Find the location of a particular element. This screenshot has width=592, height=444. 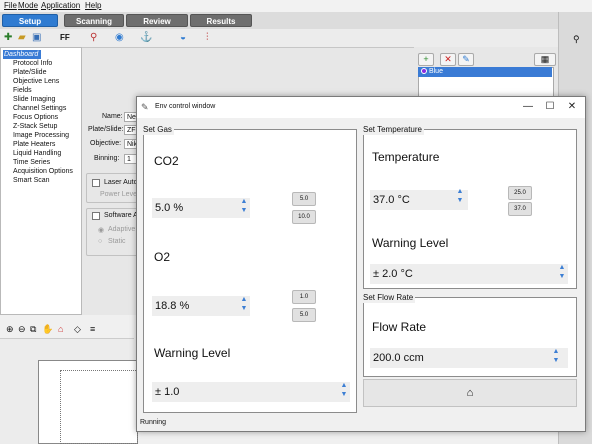

static-label: Static is located at coordinates (117, 241).